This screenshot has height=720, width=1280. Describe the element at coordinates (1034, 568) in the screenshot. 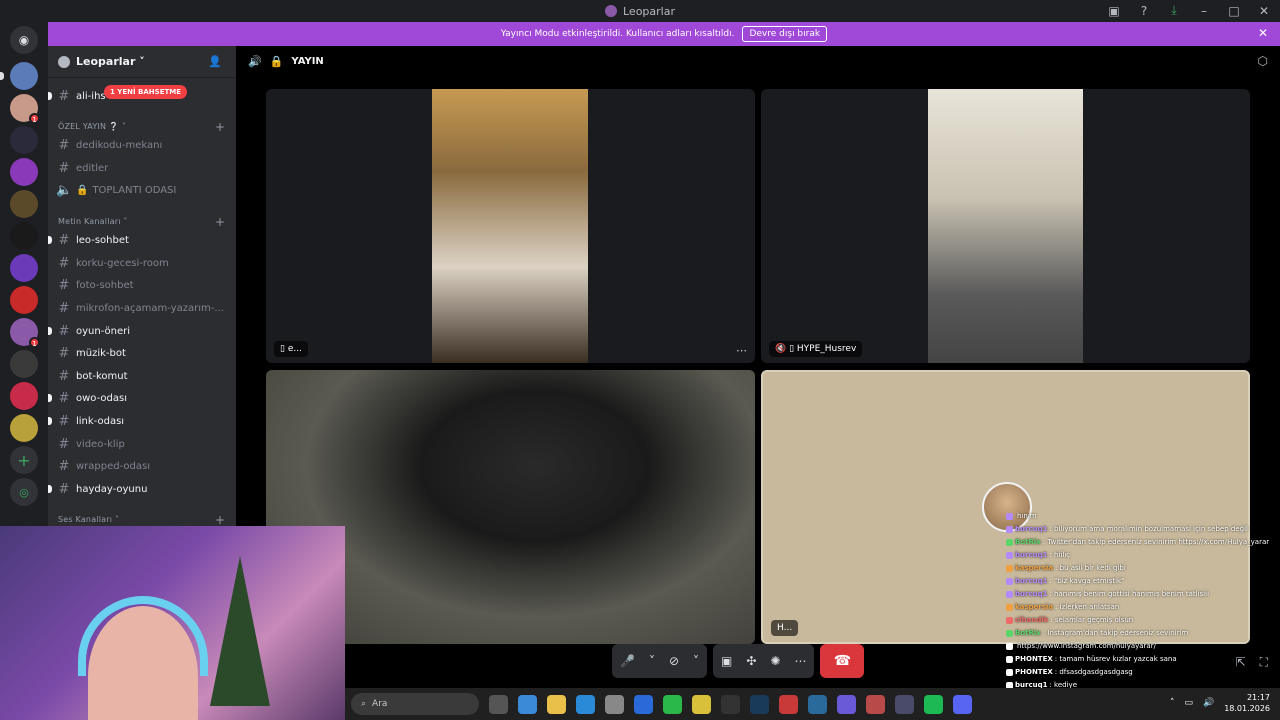

I see `chat-username: kaspersia` at that location.